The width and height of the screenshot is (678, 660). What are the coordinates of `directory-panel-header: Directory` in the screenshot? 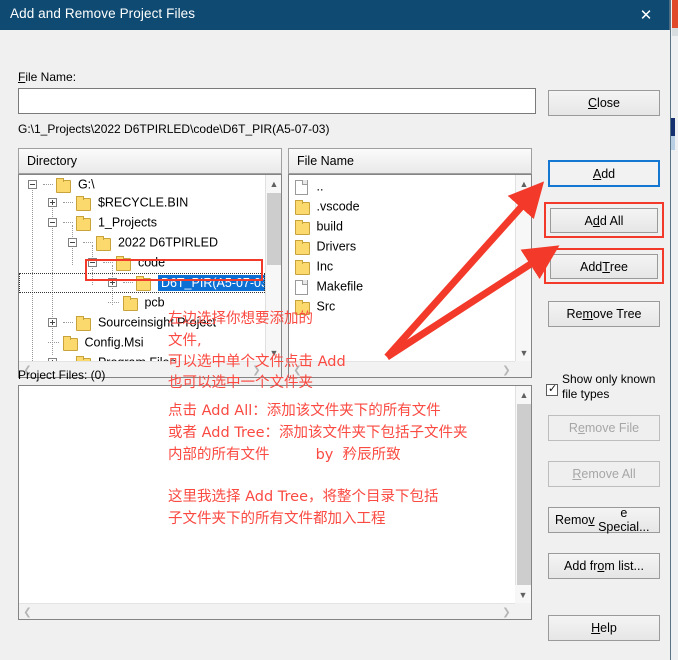 It's located at (150, 161).